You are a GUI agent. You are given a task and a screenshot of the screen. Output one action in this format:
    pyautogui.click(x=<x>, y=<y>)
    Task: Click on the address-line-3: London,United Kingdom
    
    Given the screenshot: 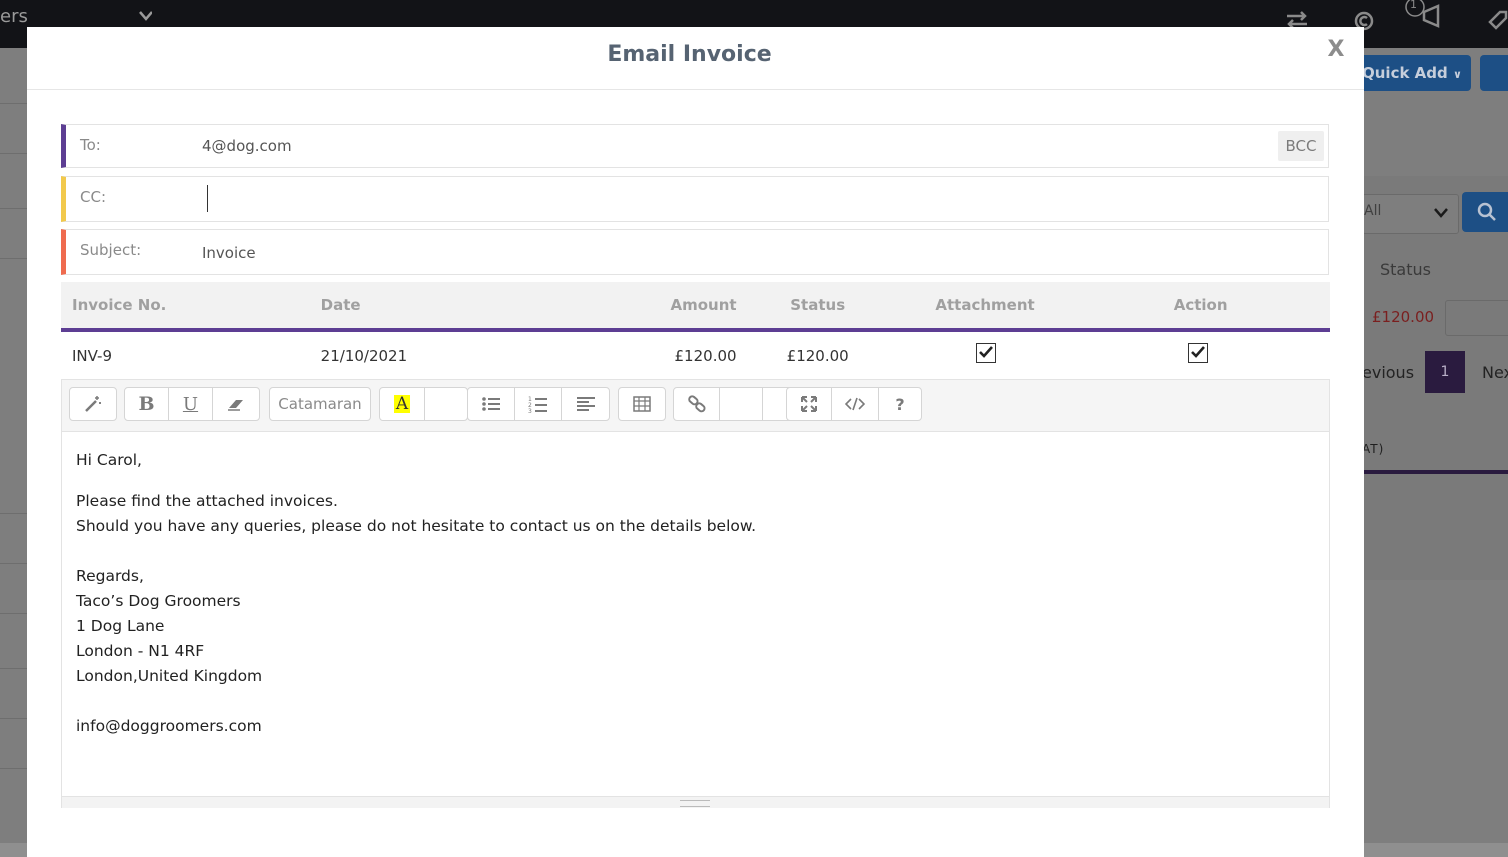 What is the action you would take?
    pyautogui.click(x=169, y=676)
    